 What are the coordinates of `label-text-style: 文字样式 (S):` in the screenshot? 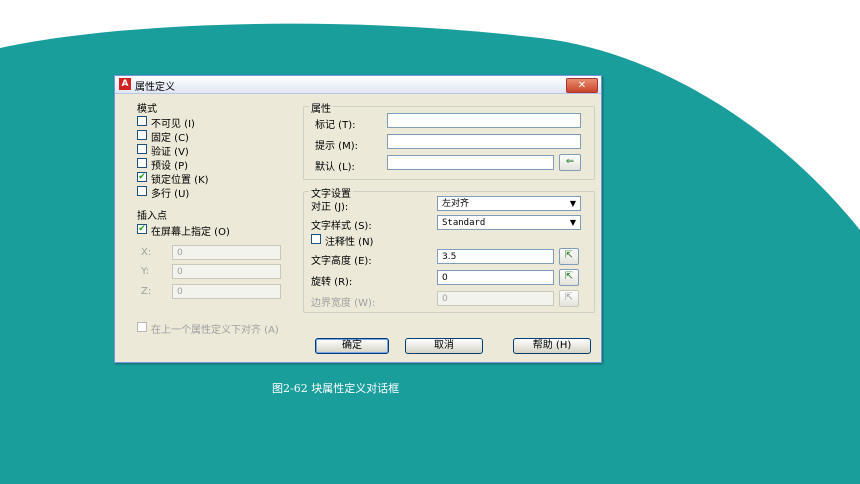 It's located at (341, 226).